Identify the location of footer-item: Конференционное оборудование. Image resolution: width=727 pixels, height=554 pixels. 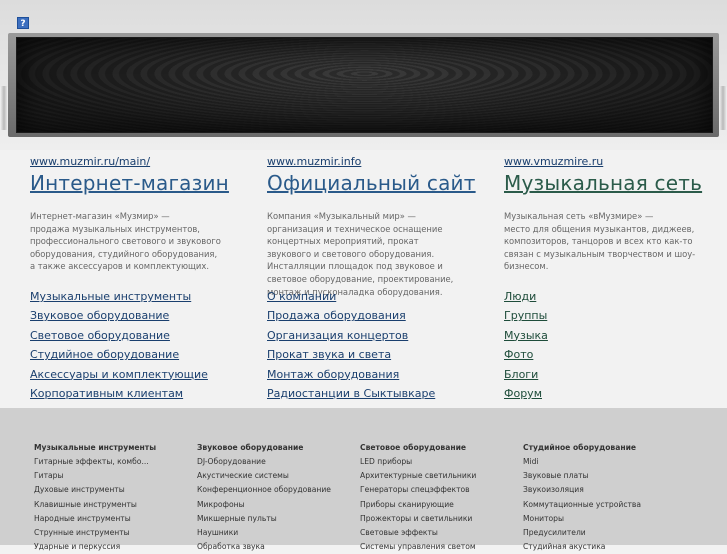
(264, 490).